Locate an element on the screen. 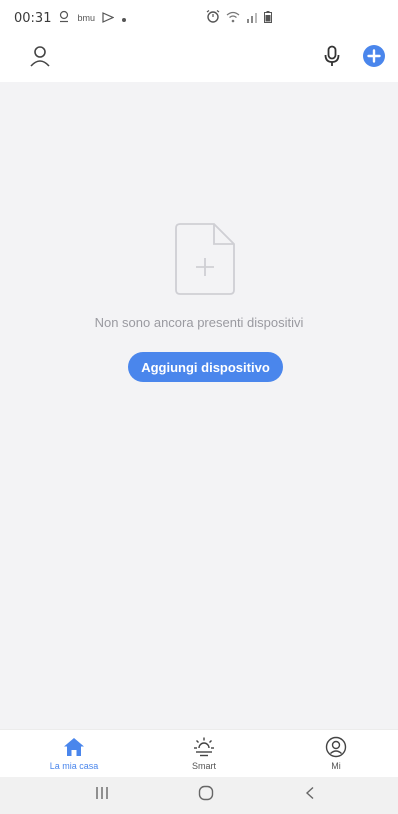 This screenshot has width=398, height=814. home-nav-button is located at coordinates (206, 795).